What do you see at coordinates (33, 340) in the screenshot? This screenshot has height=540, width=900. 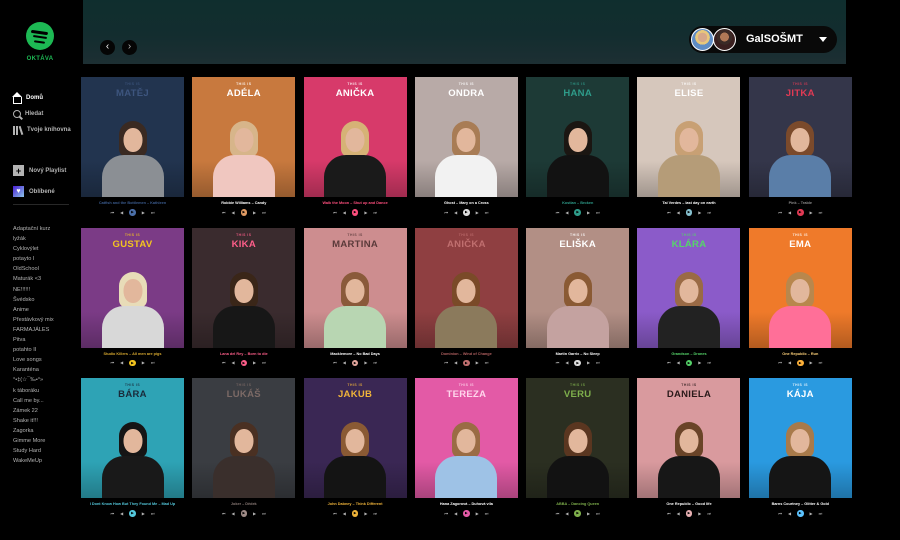 I see `sidebar-playlist-item: Pitva` at bounding box center [33, 340].